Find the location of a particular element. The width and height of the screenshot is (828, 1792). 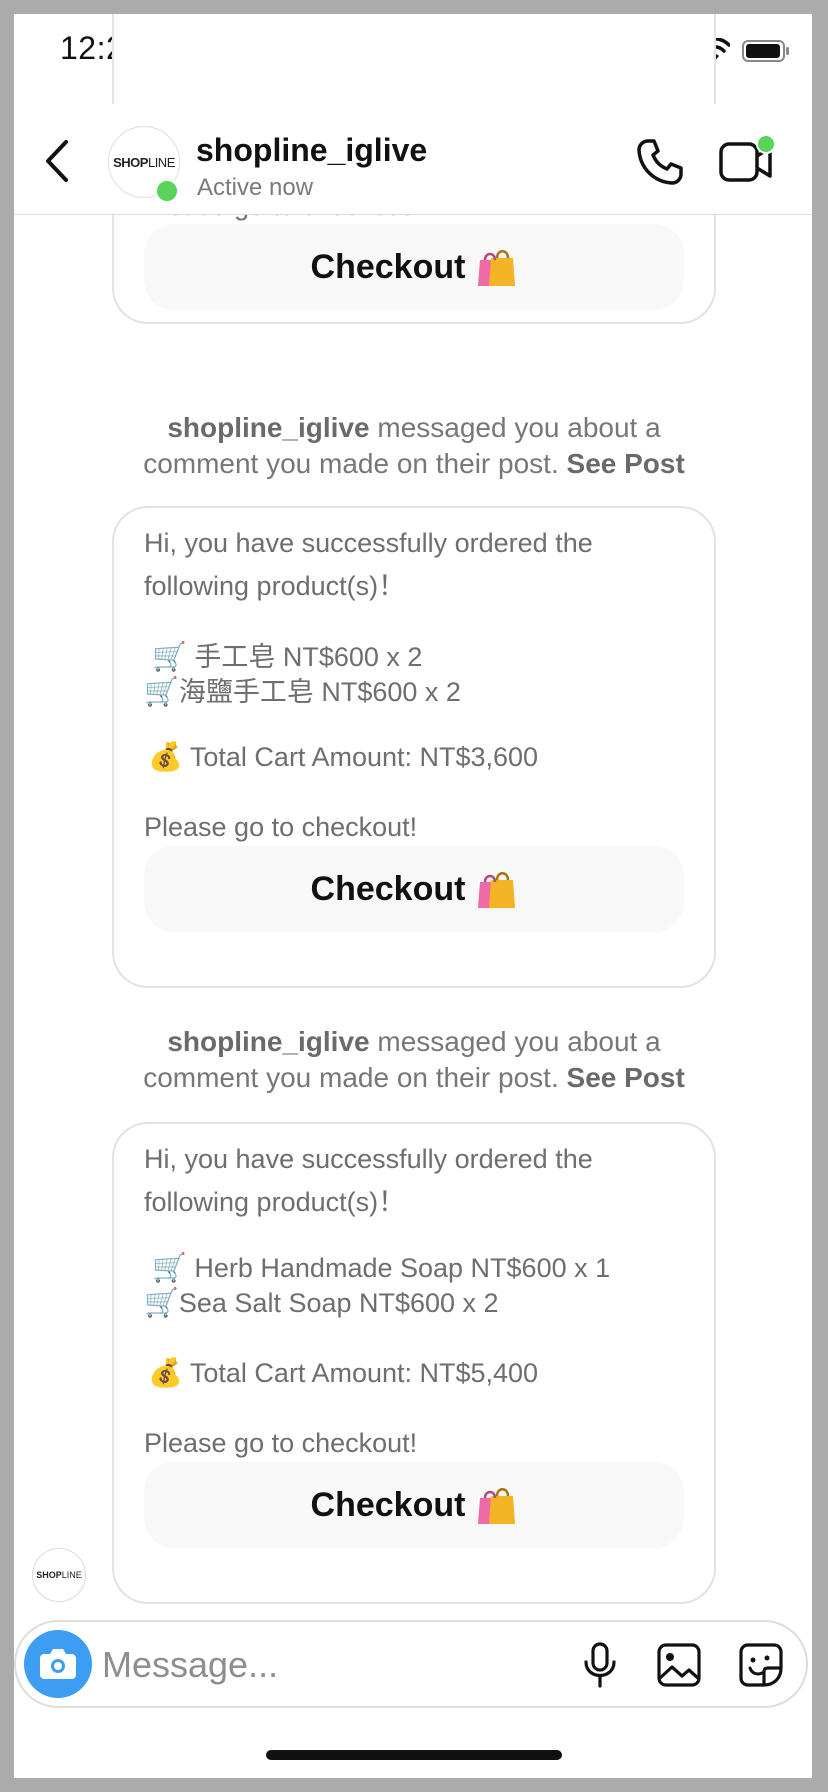

conversation-header: SHOP LINE shopline_iglive Active now is located at coordinates (413, 159).